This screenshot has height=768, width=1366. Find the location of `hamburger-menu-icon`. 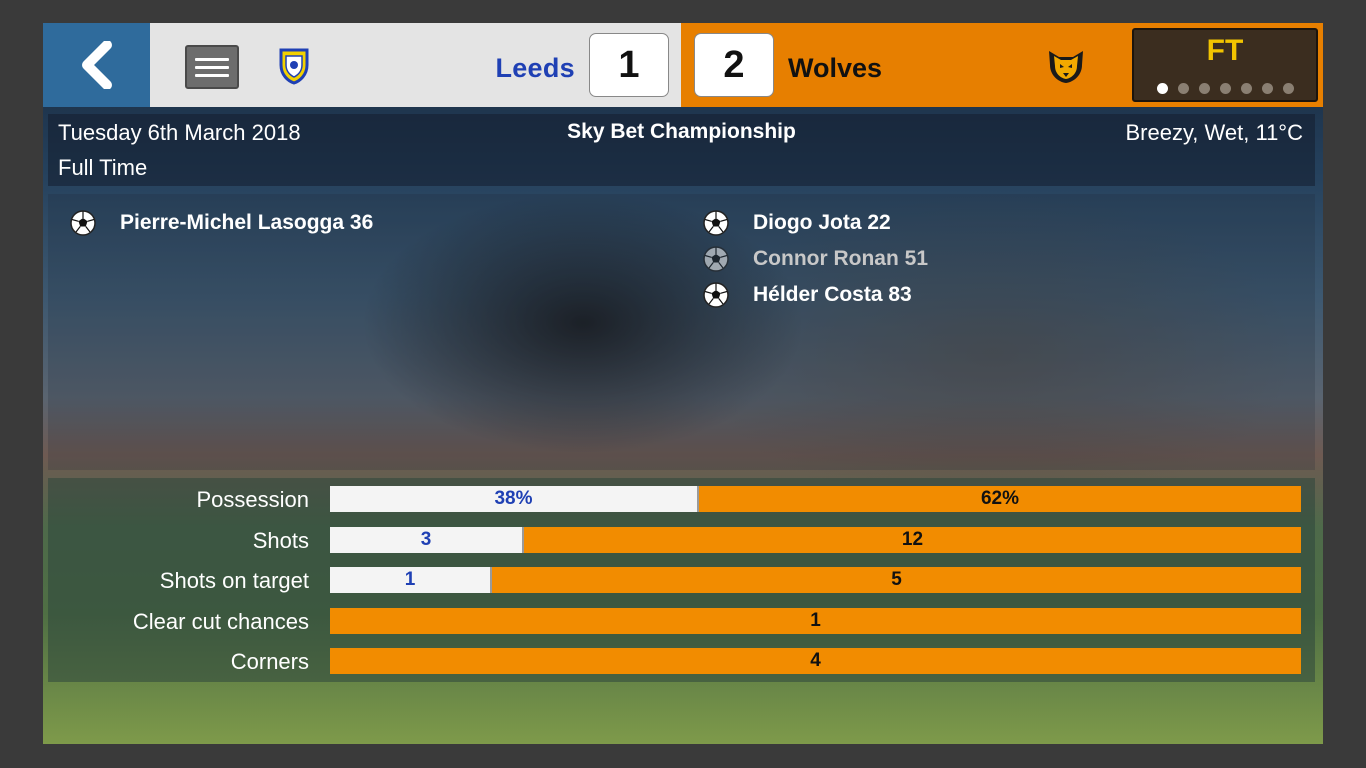

hamburger-menu-icon is located at coordinates (212, 59).